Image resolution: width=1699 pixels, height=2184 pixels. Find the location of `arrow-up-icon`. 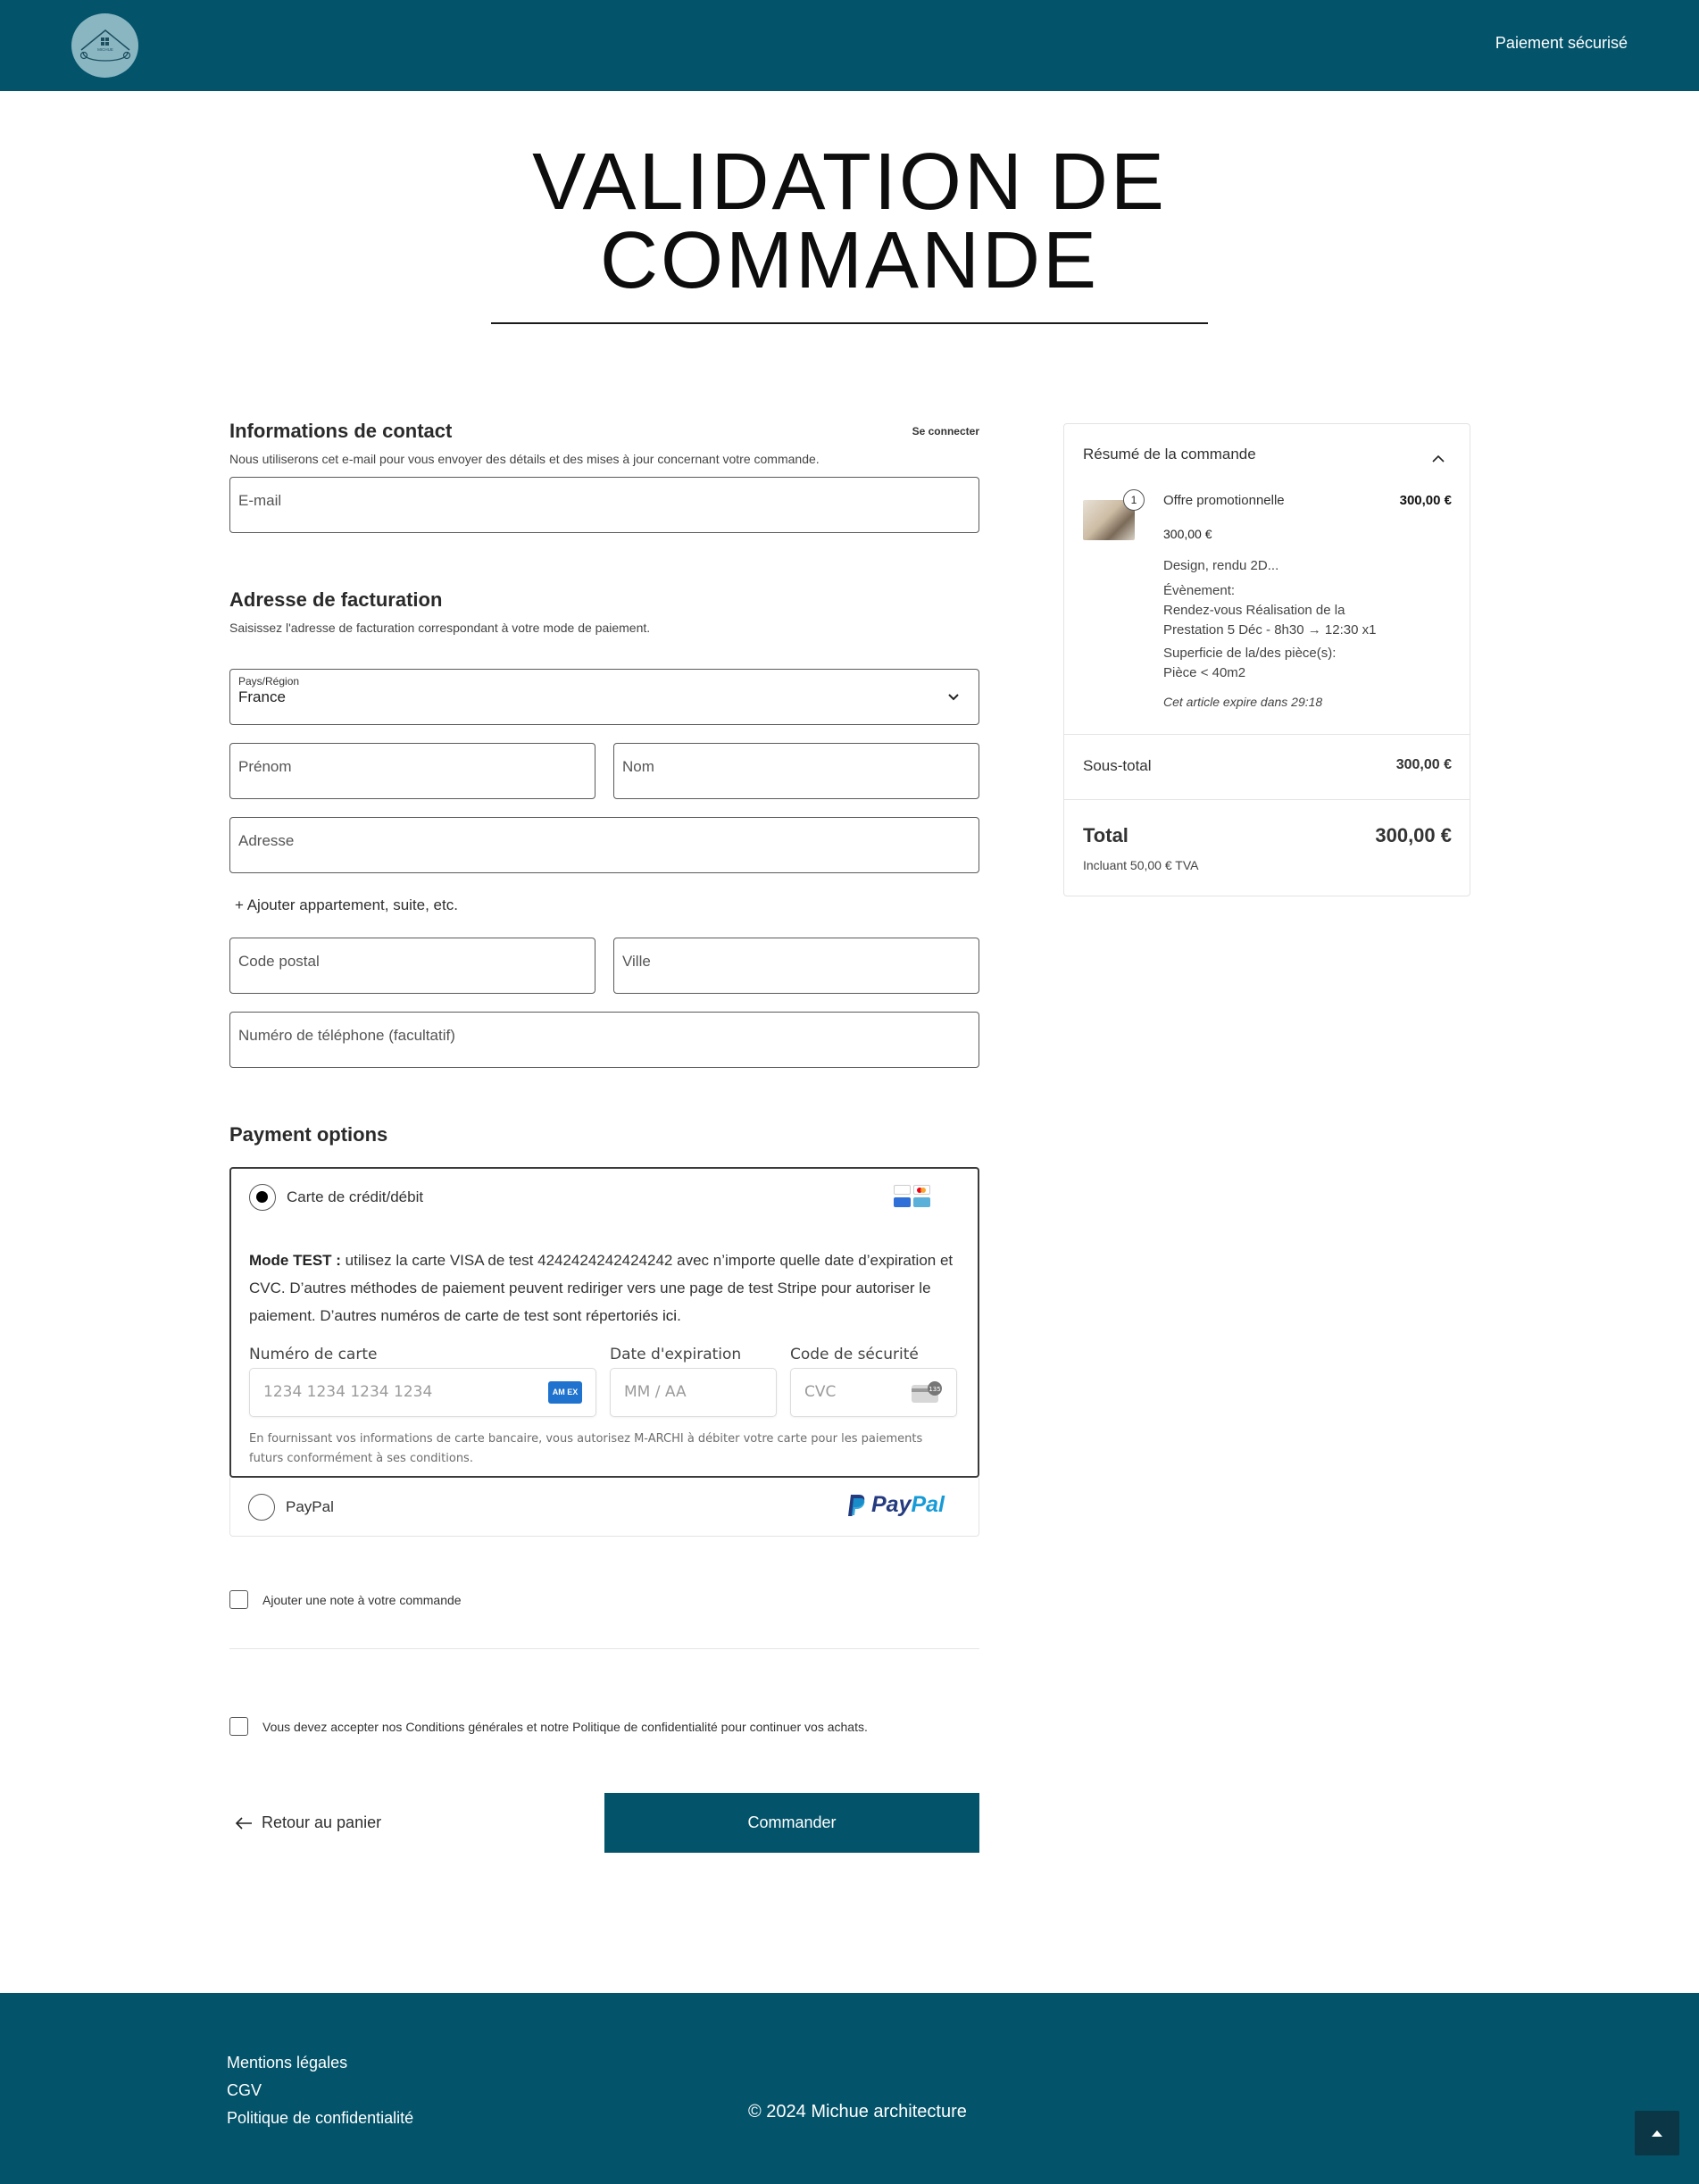

arrow-up-icon is located at coordinates (1657, 2133).